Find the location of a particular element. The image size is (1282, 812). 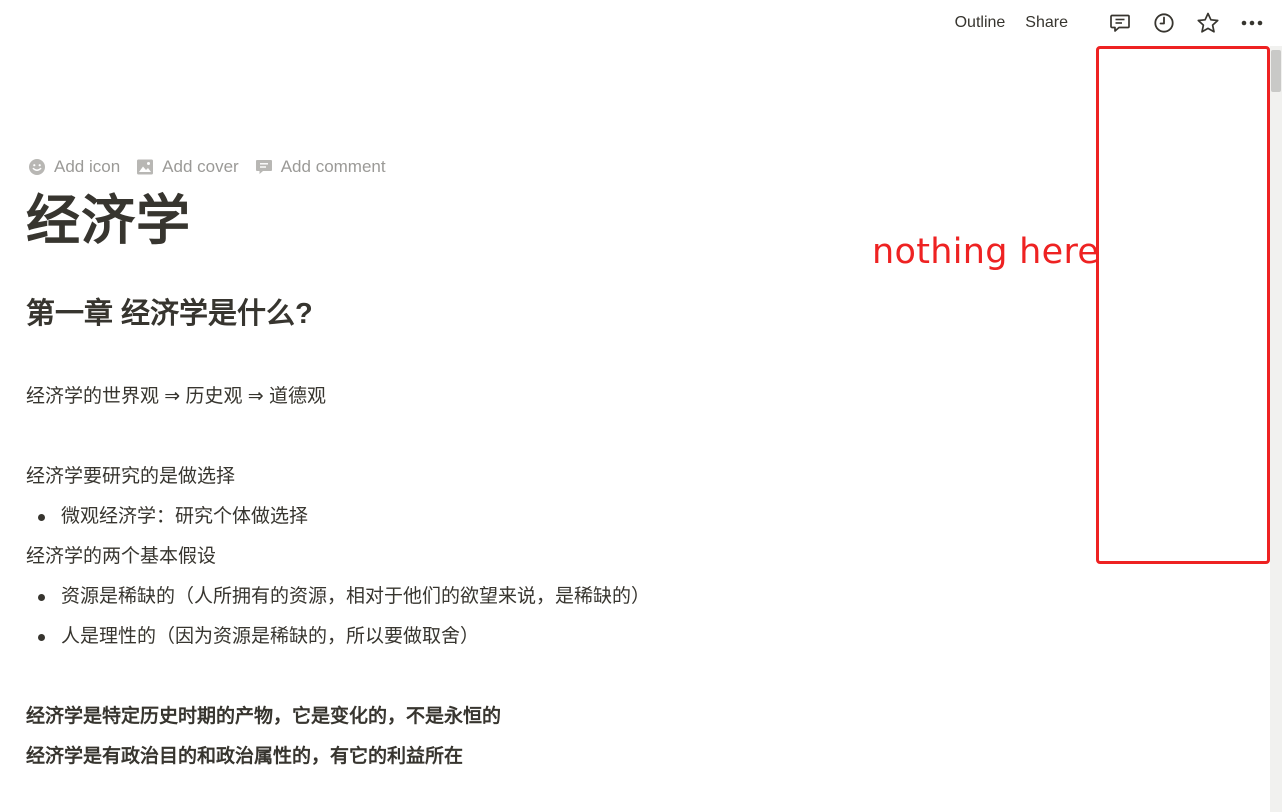

annotation-highlight-box is located at coordinates (1183, 305).